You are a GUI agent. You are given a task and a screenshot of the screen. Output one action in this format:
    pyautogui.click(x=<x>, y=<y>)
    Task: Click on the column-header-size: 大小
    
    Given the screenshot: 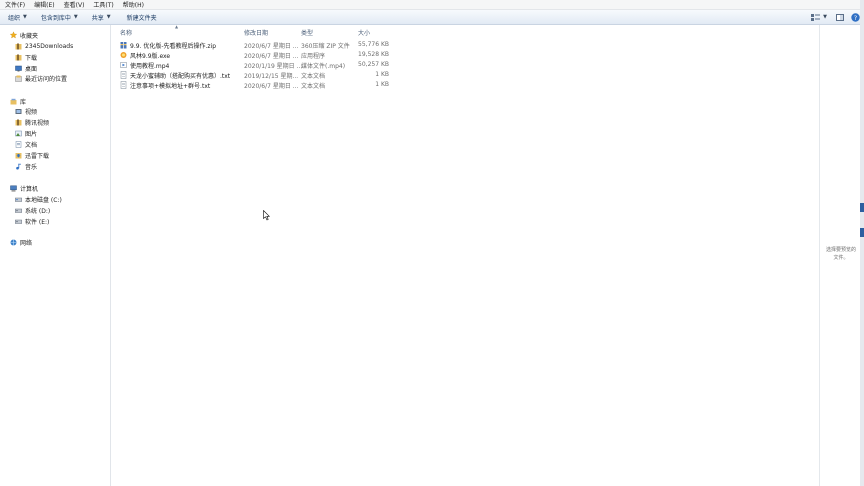 What is the action you would take?
    pyautogui.click(x=364, y=32)
    